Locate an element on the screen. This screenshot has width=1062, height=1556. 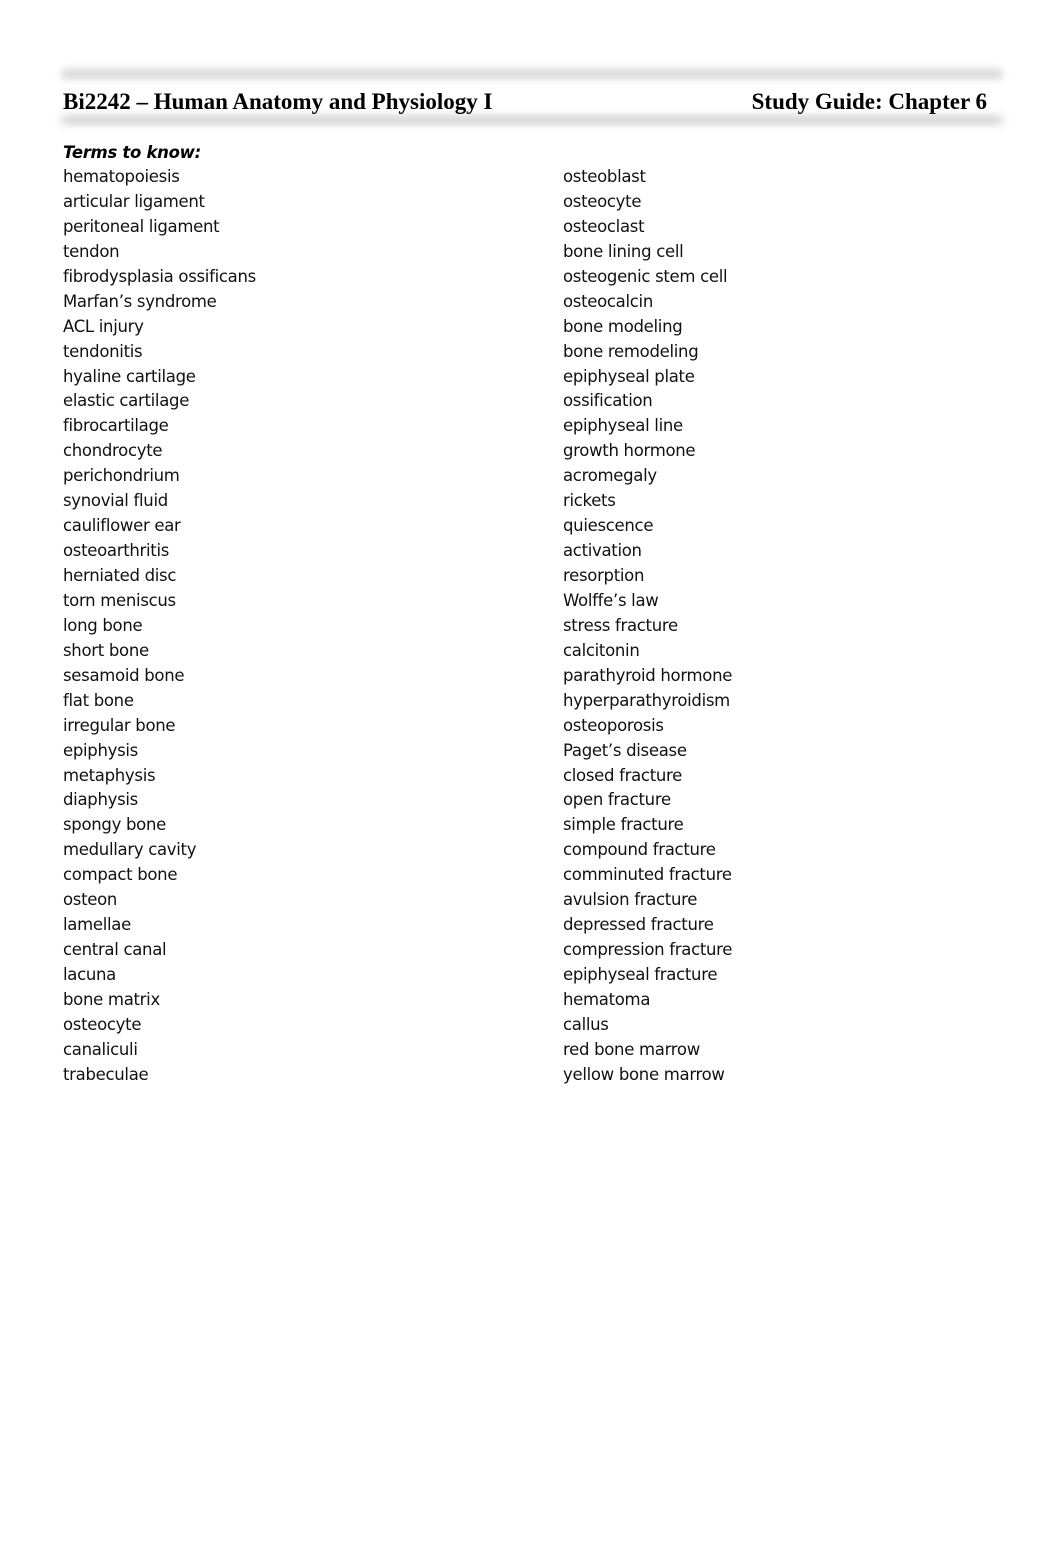
term-item: Marfan’s syndrome is located at coordinates (140, 301).